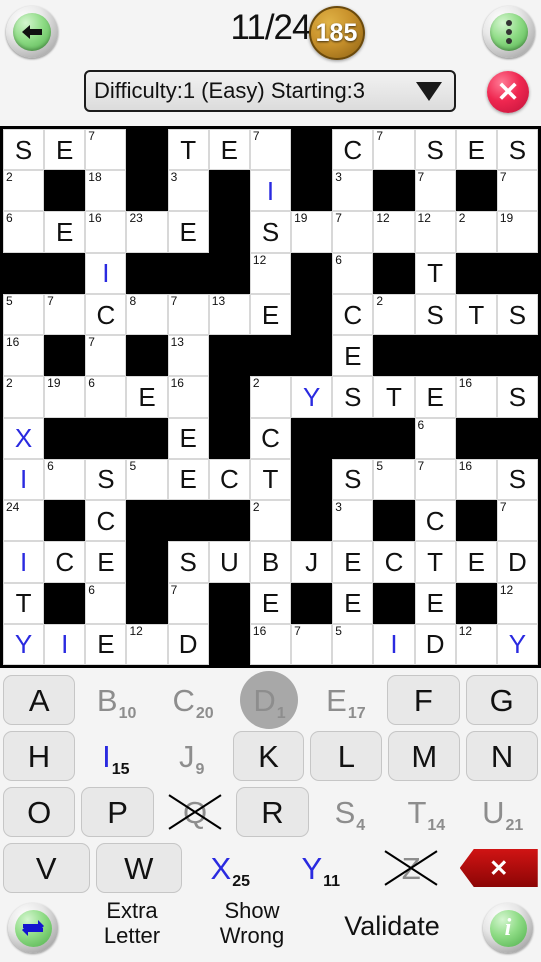  What do you see at coordinates (424, 756) in the screenshot?
I see `key-m: M` at bounding box center [424, 756].